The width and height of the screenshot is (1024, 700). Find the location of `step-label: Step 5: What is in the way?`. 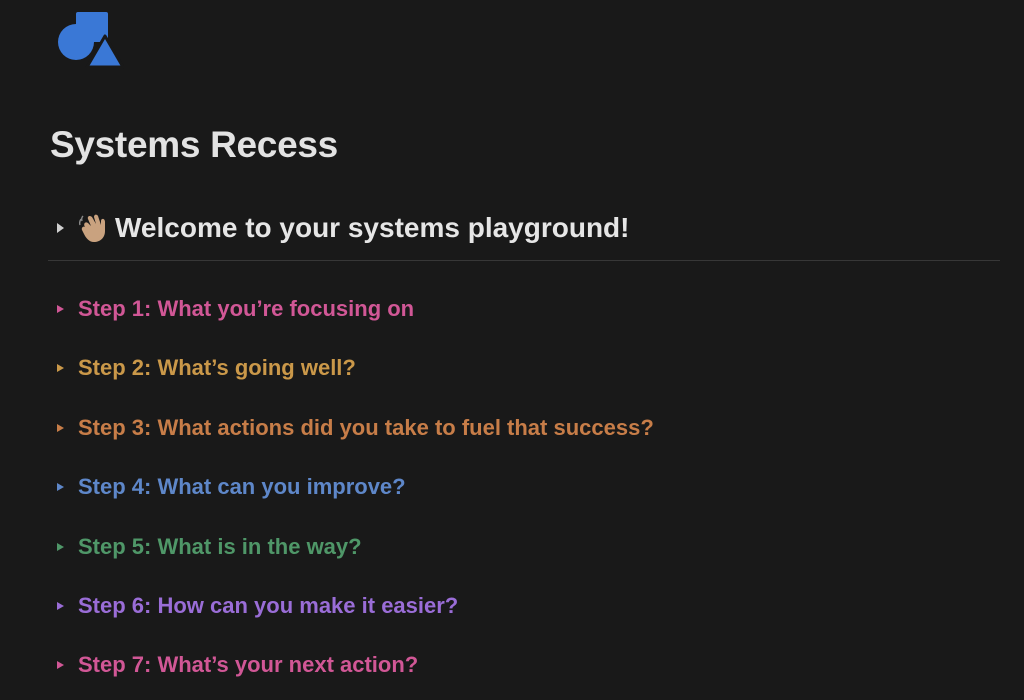

step-label: Step 5: What is in the way? is located at coordinates (220, 546).